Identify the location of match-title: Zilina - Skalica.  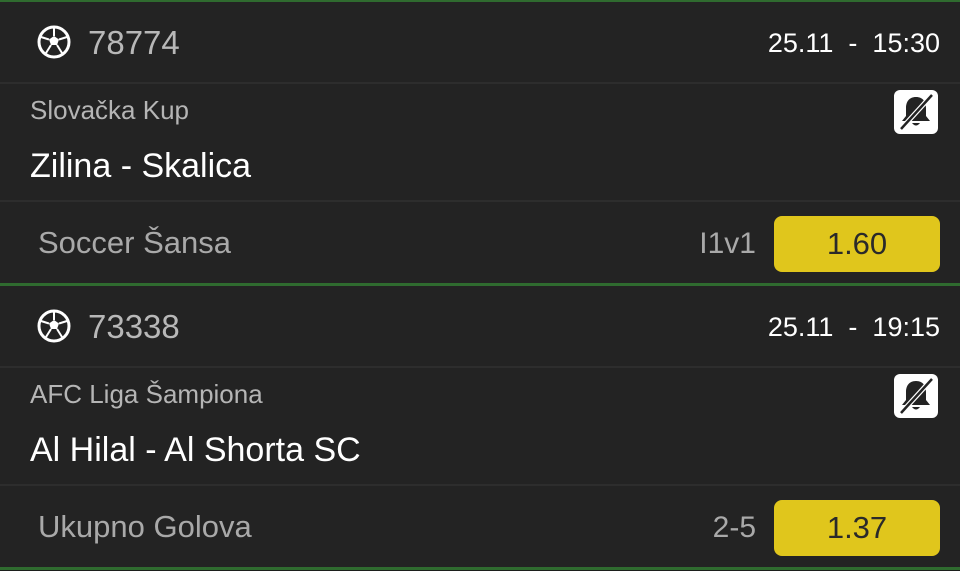
(141, 166).